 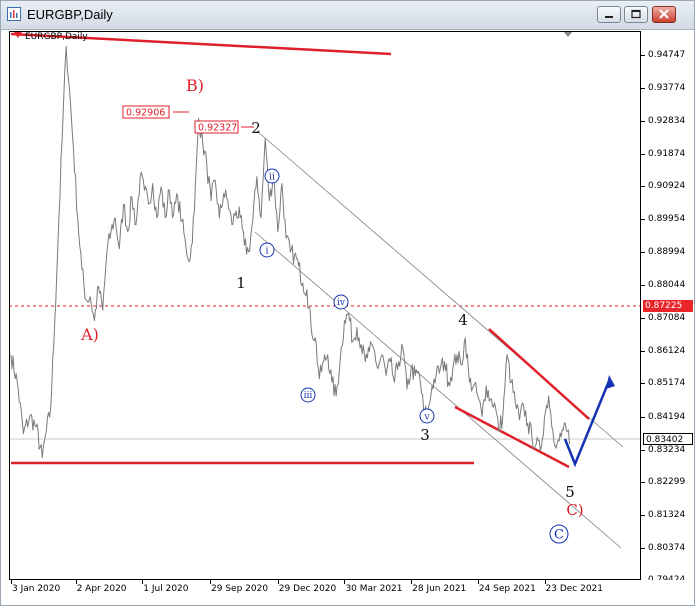 What do you see at coordinates (667, 547) in the screenshot?
I see `y-tick-label: 0.80374` at bounding box center [667, 547].